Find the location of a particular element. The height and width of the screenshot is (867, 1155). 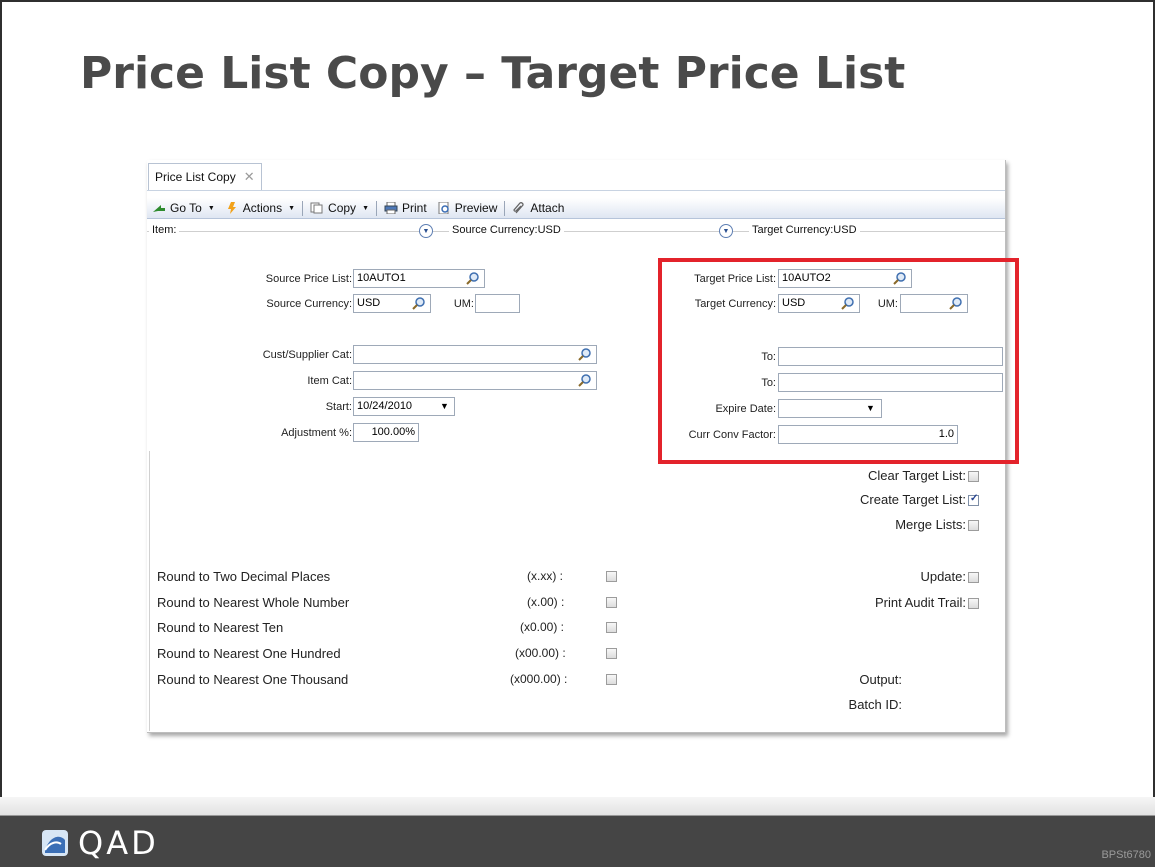

cust-supplier-cat-input is located at coordinates (475, 354).